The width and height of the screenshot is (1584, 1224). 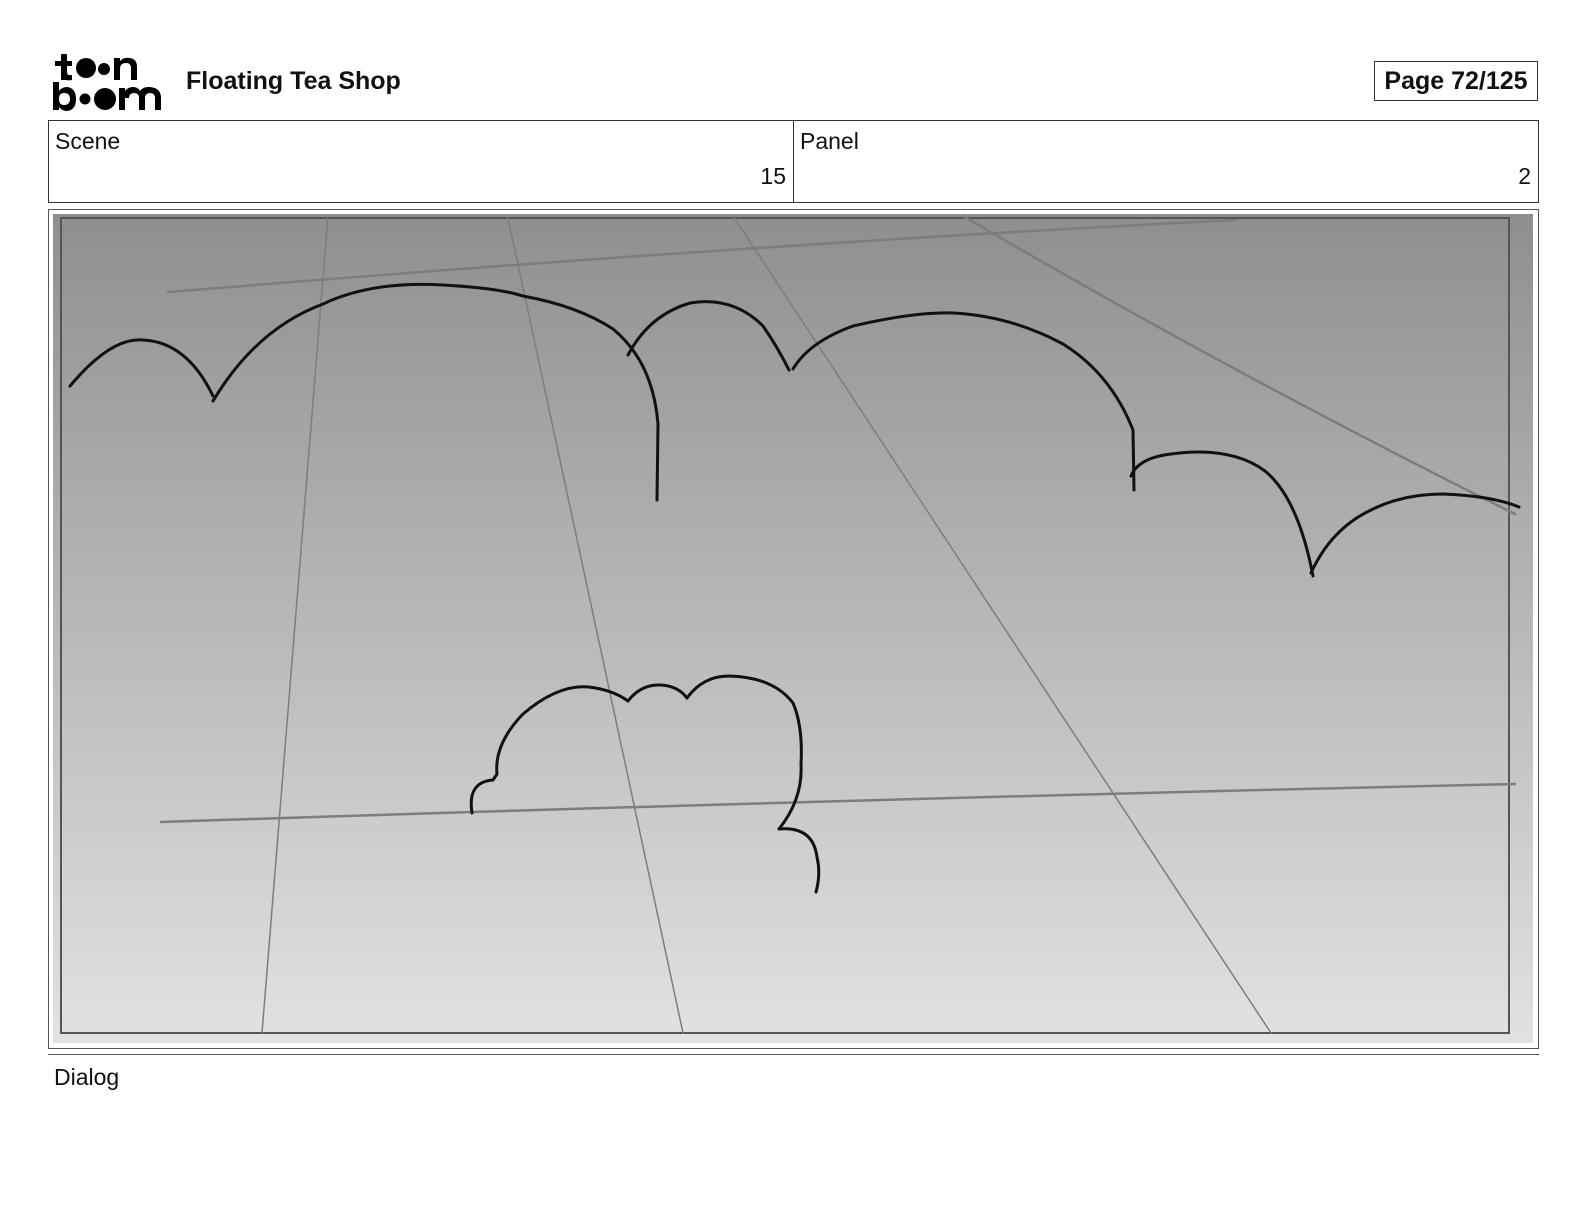 I want to click on page-indicator: Page 72/125, so click(x=1456, y=81).